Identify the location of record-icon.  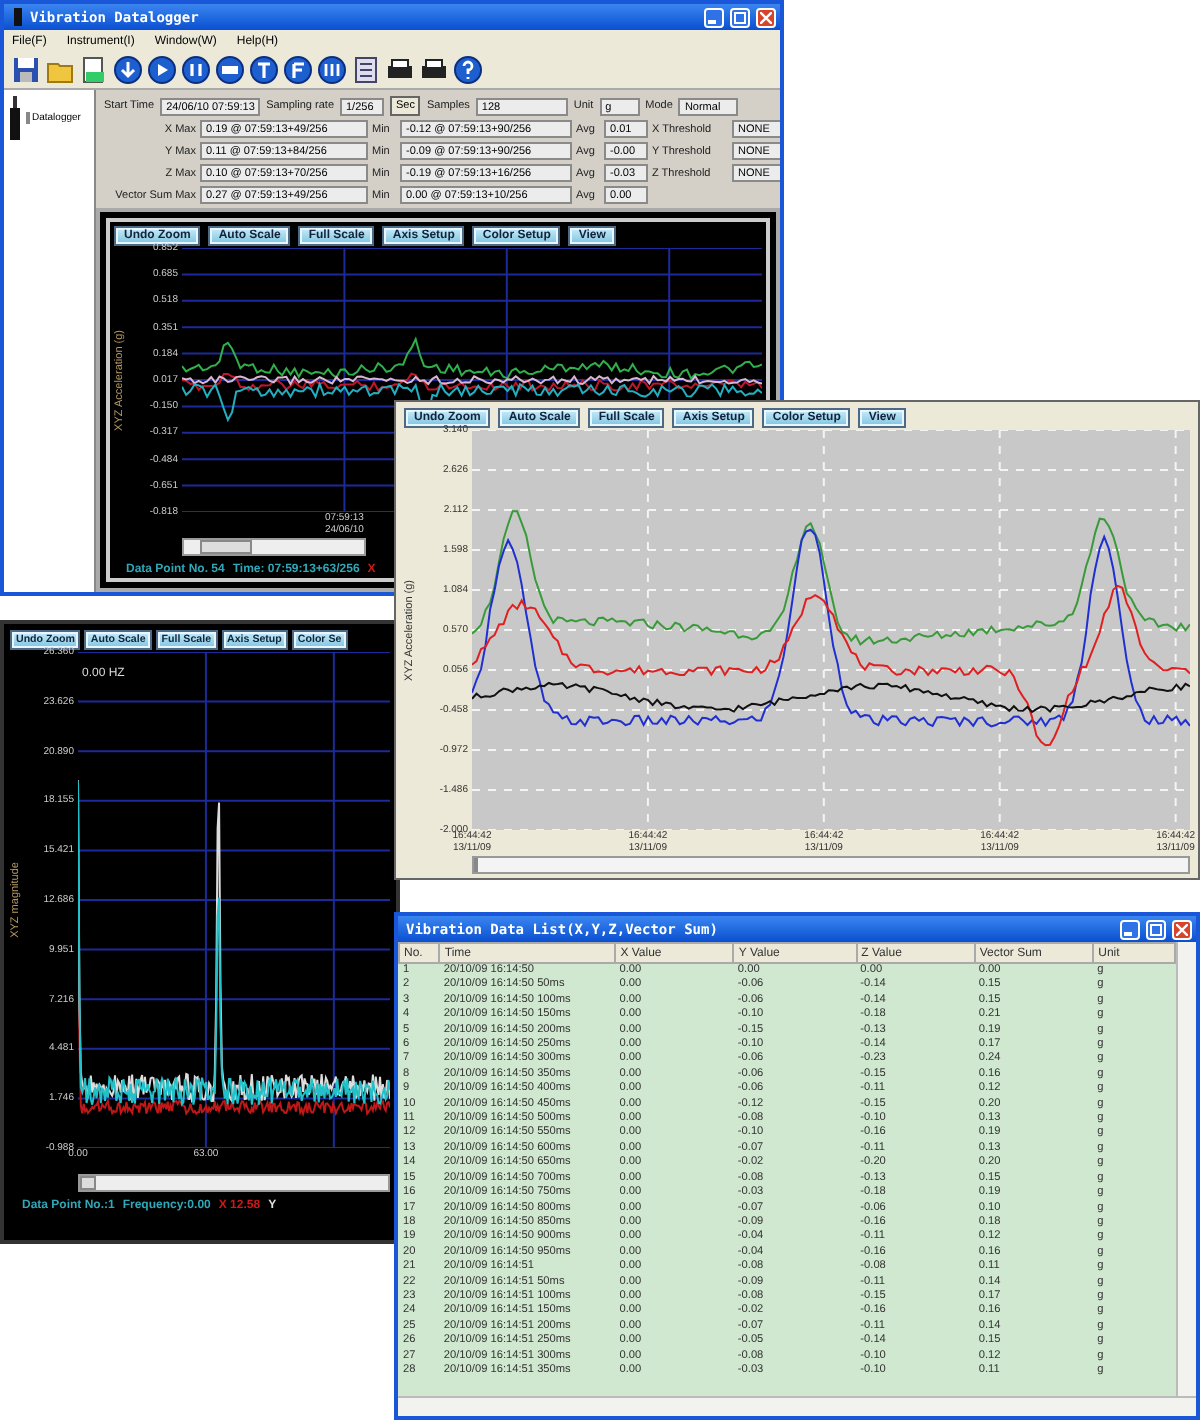
(230, 70).